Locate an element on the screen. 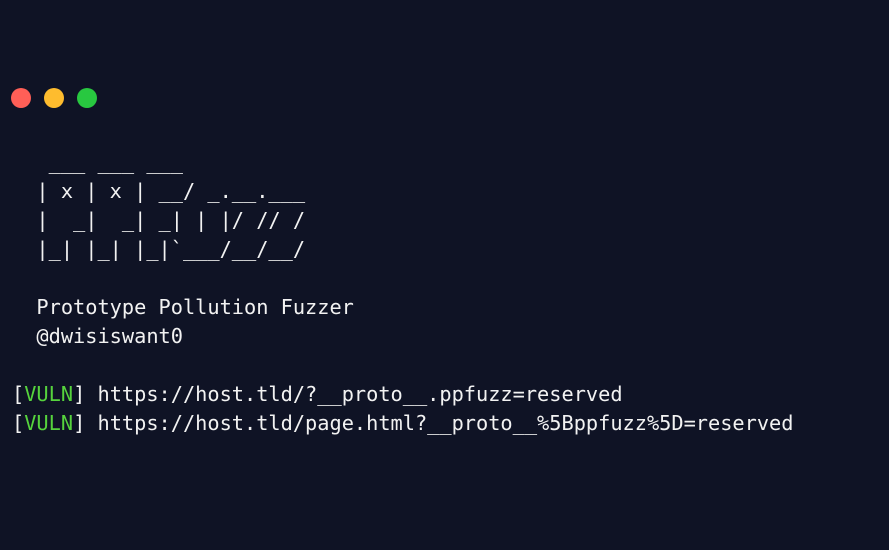 The height and width of the screenshot is (550, 889). minimize-button is located at coordinates (54, 98).